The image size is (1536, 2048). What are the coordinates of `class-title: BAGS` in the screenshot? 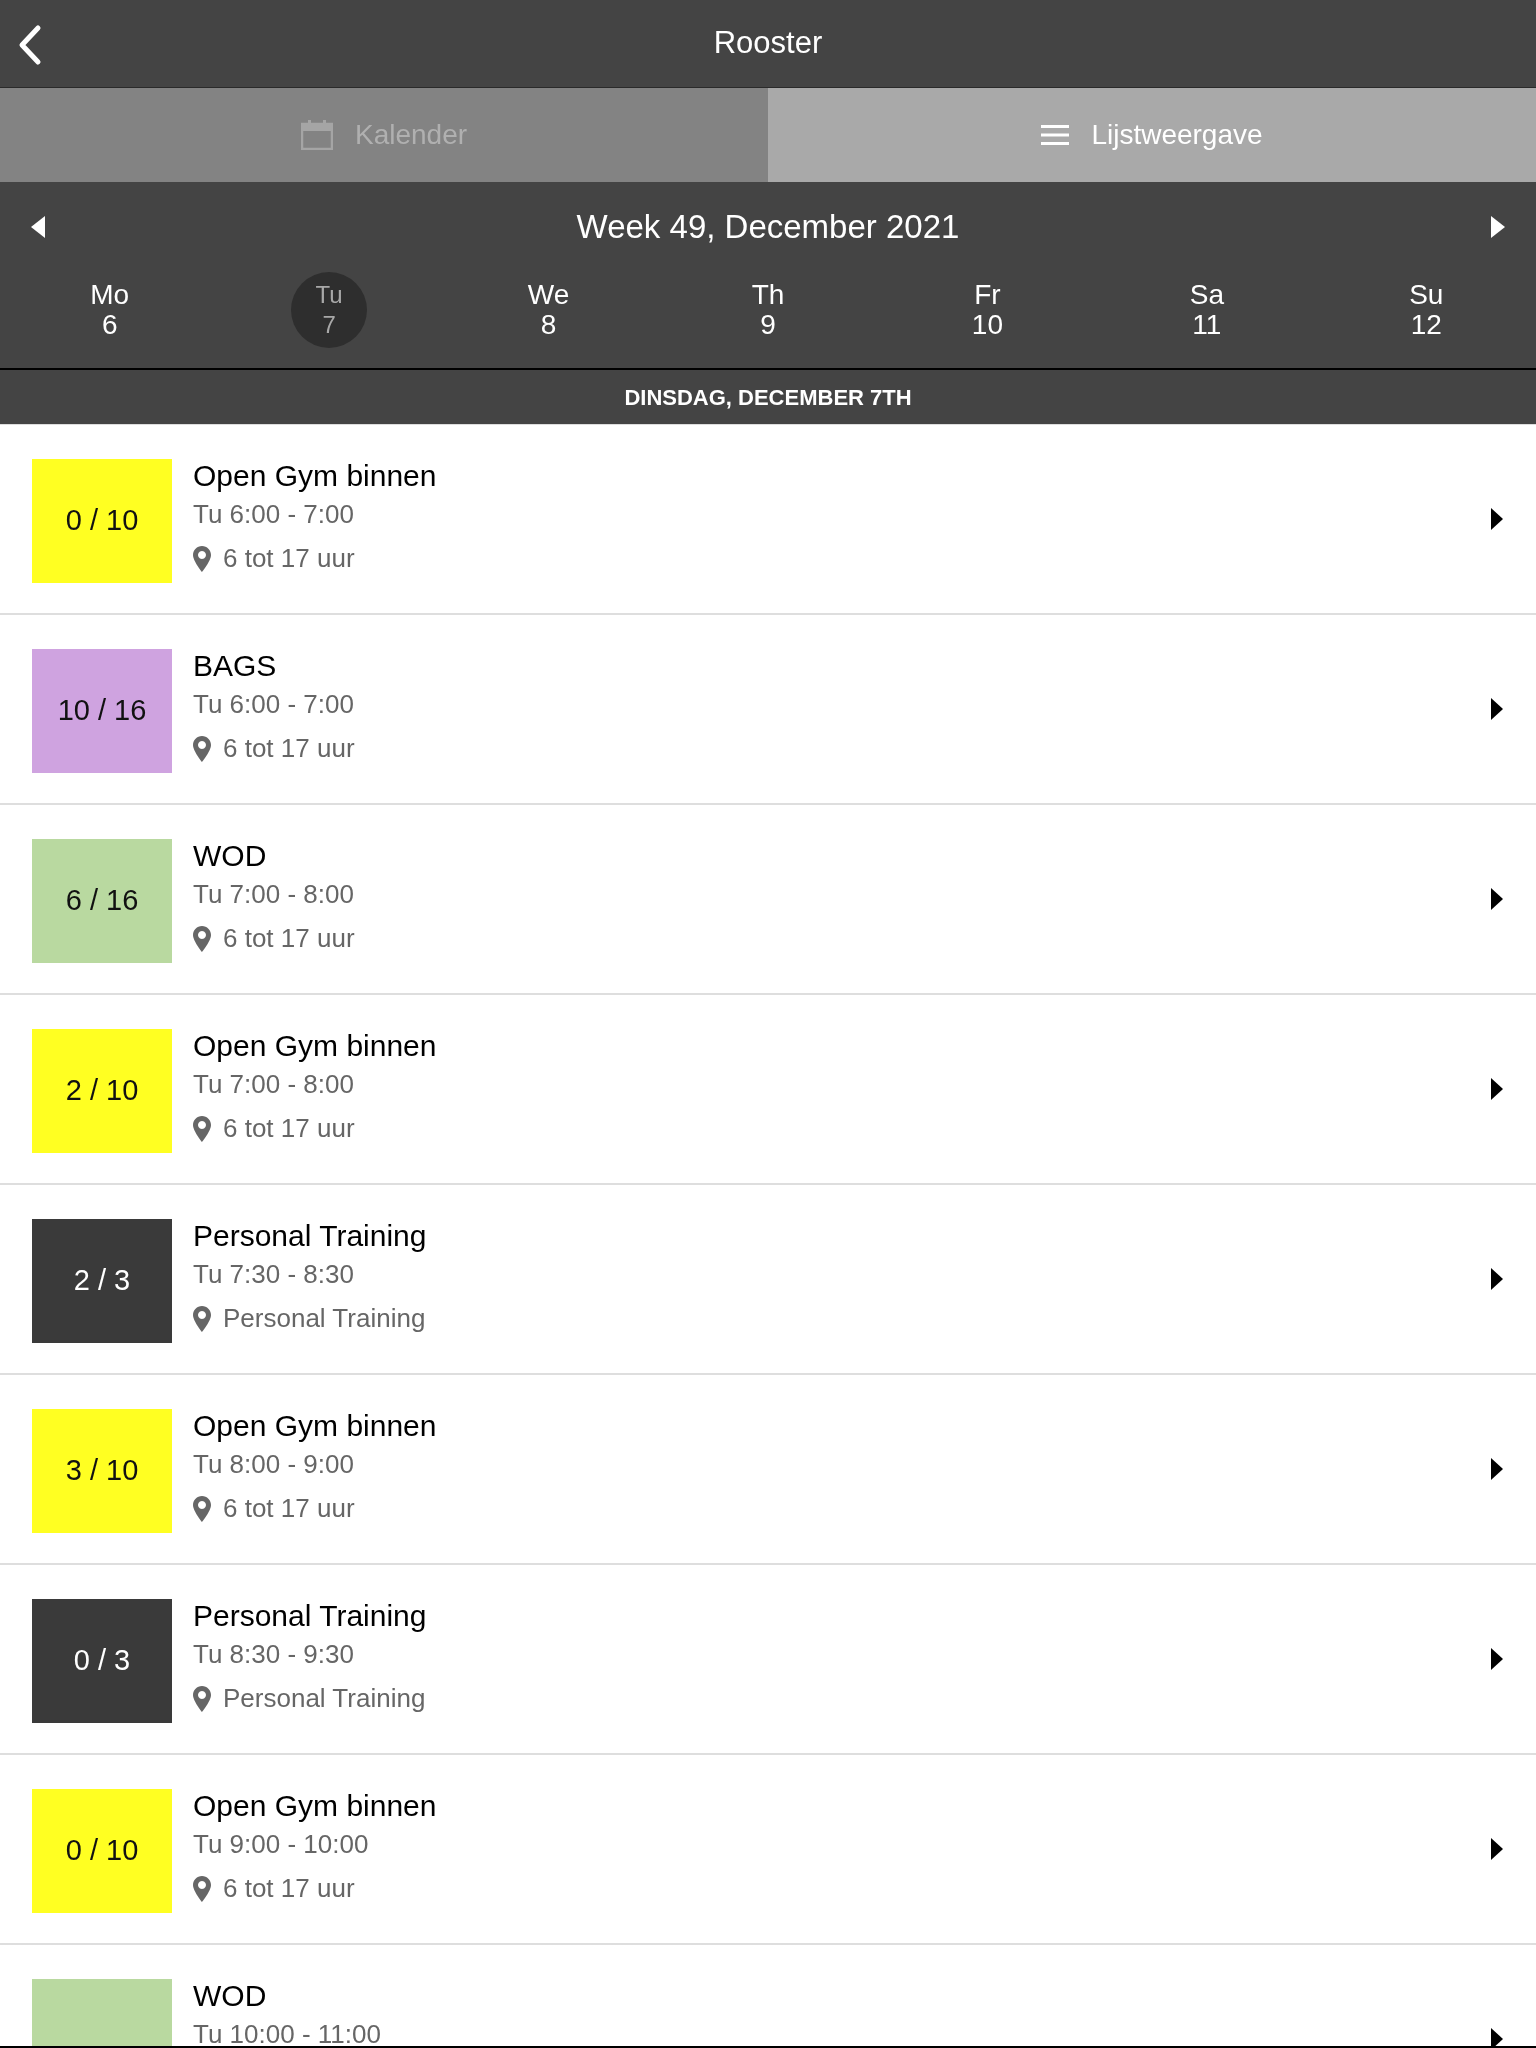 It's located at (235, 666).